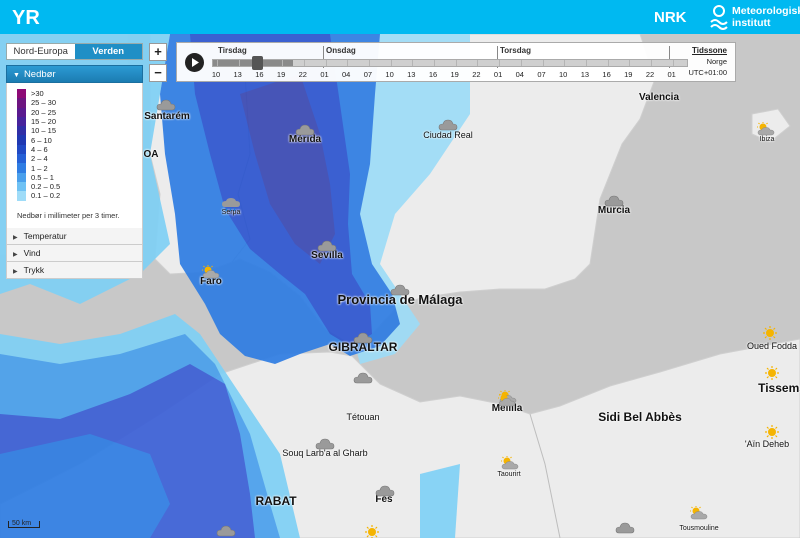  What do you see at coordinates (232, 50) in the screenshot?
I see `day-label-tirsdag: Tirsdag` at bounding box center [232, 50].